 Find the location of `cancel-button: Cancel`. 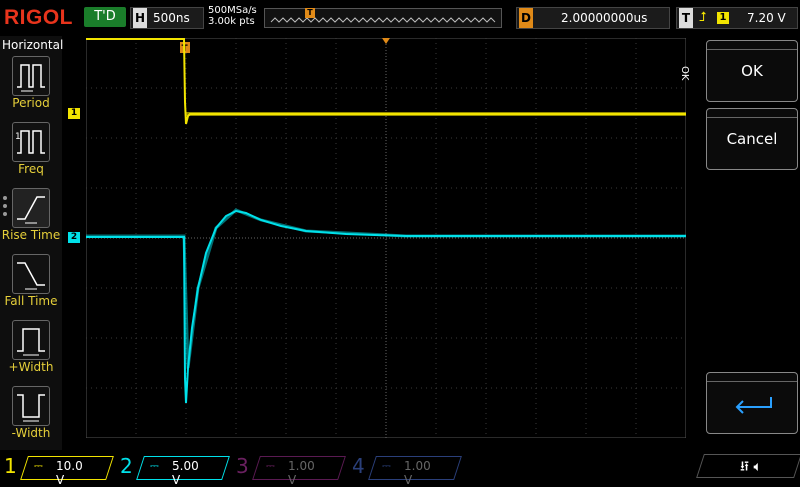

cancel-button: Cancel is located at coordinates (752, 139).